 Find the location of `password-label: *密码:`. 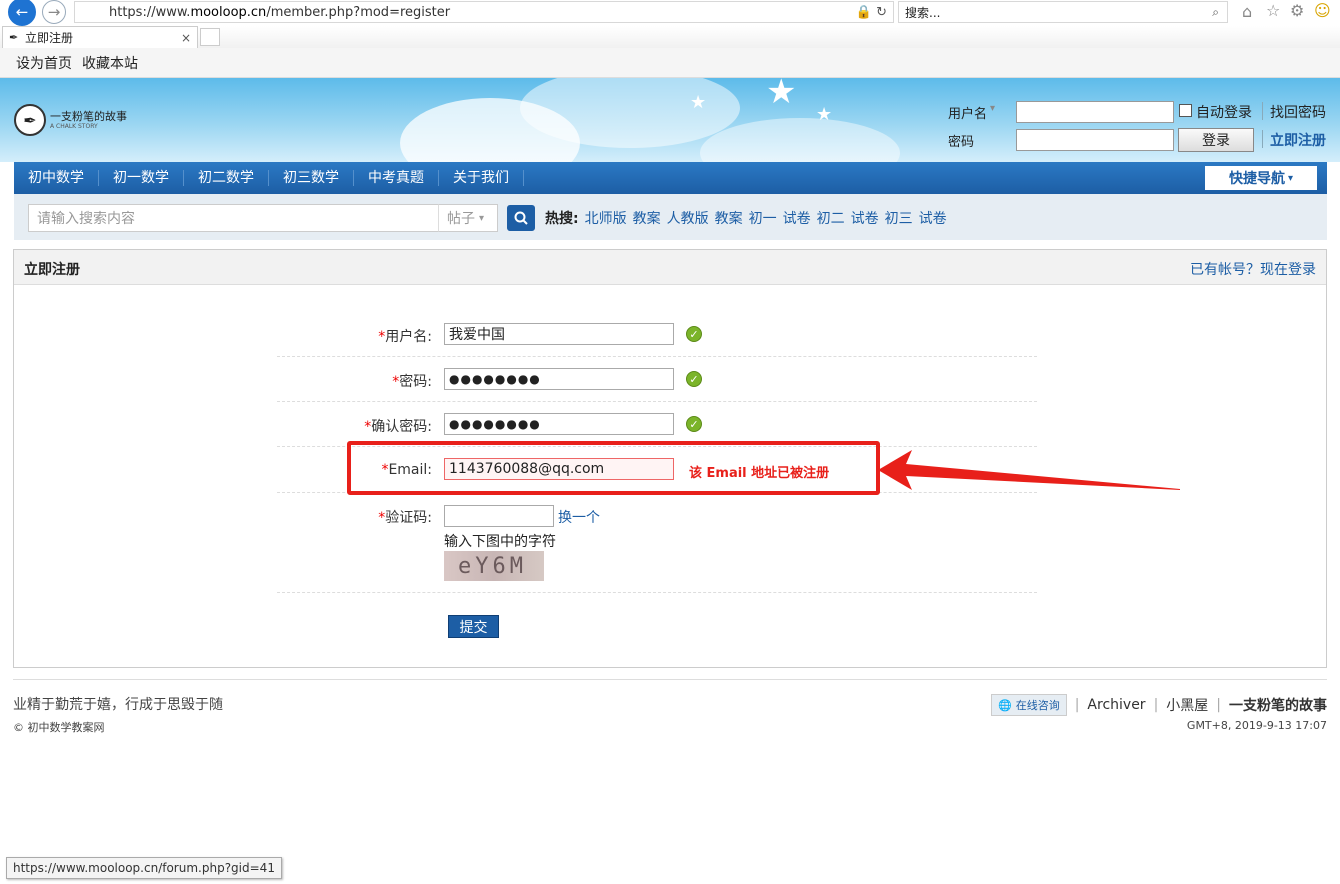

password-label: *密码: is located at coordinates (412, 382).